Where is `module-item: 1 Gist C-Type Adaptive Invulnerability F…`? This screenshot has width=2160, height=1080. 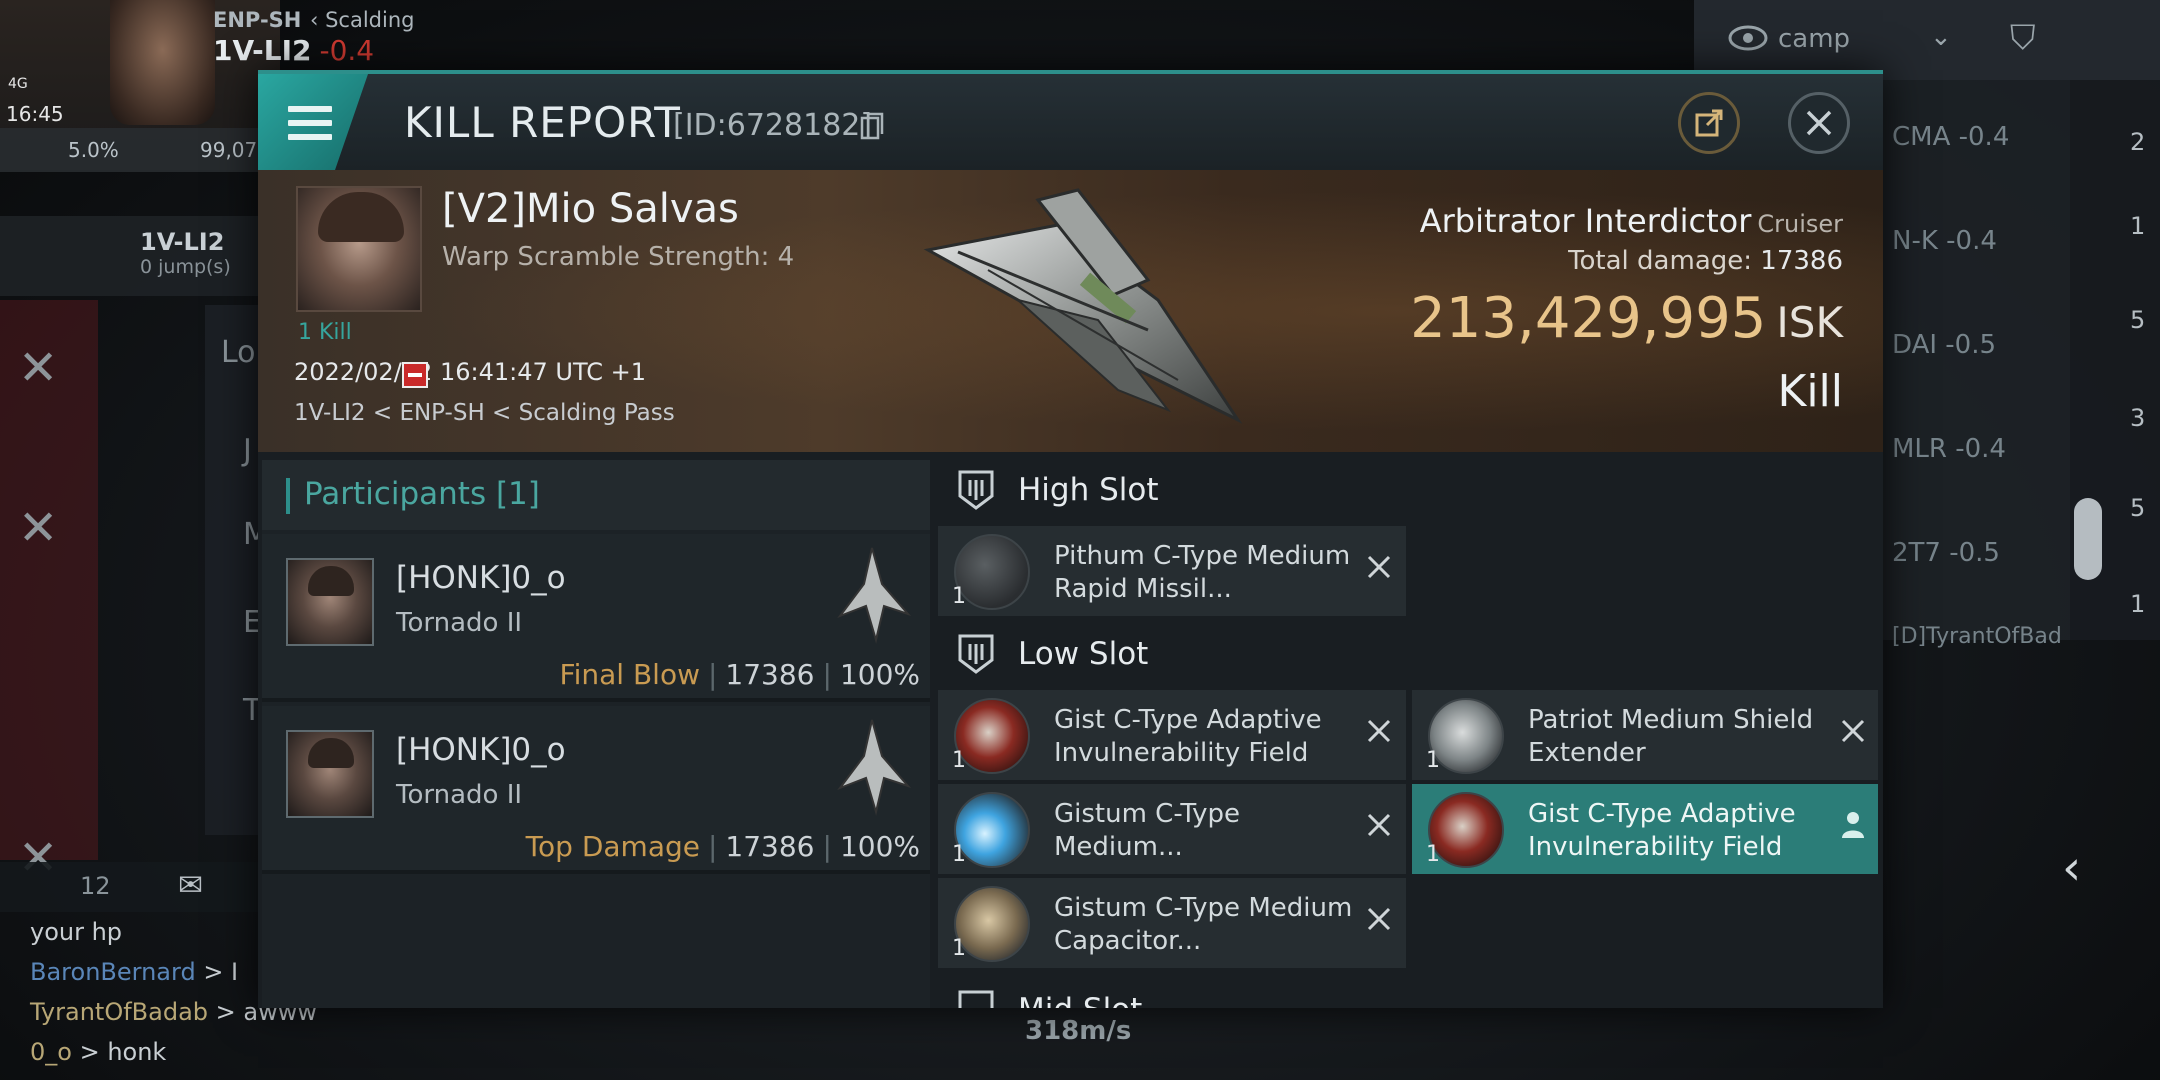
module-item: 1 Gist C-Type Adaptive Invulnerability F… is located at coordinates (1172, 735).